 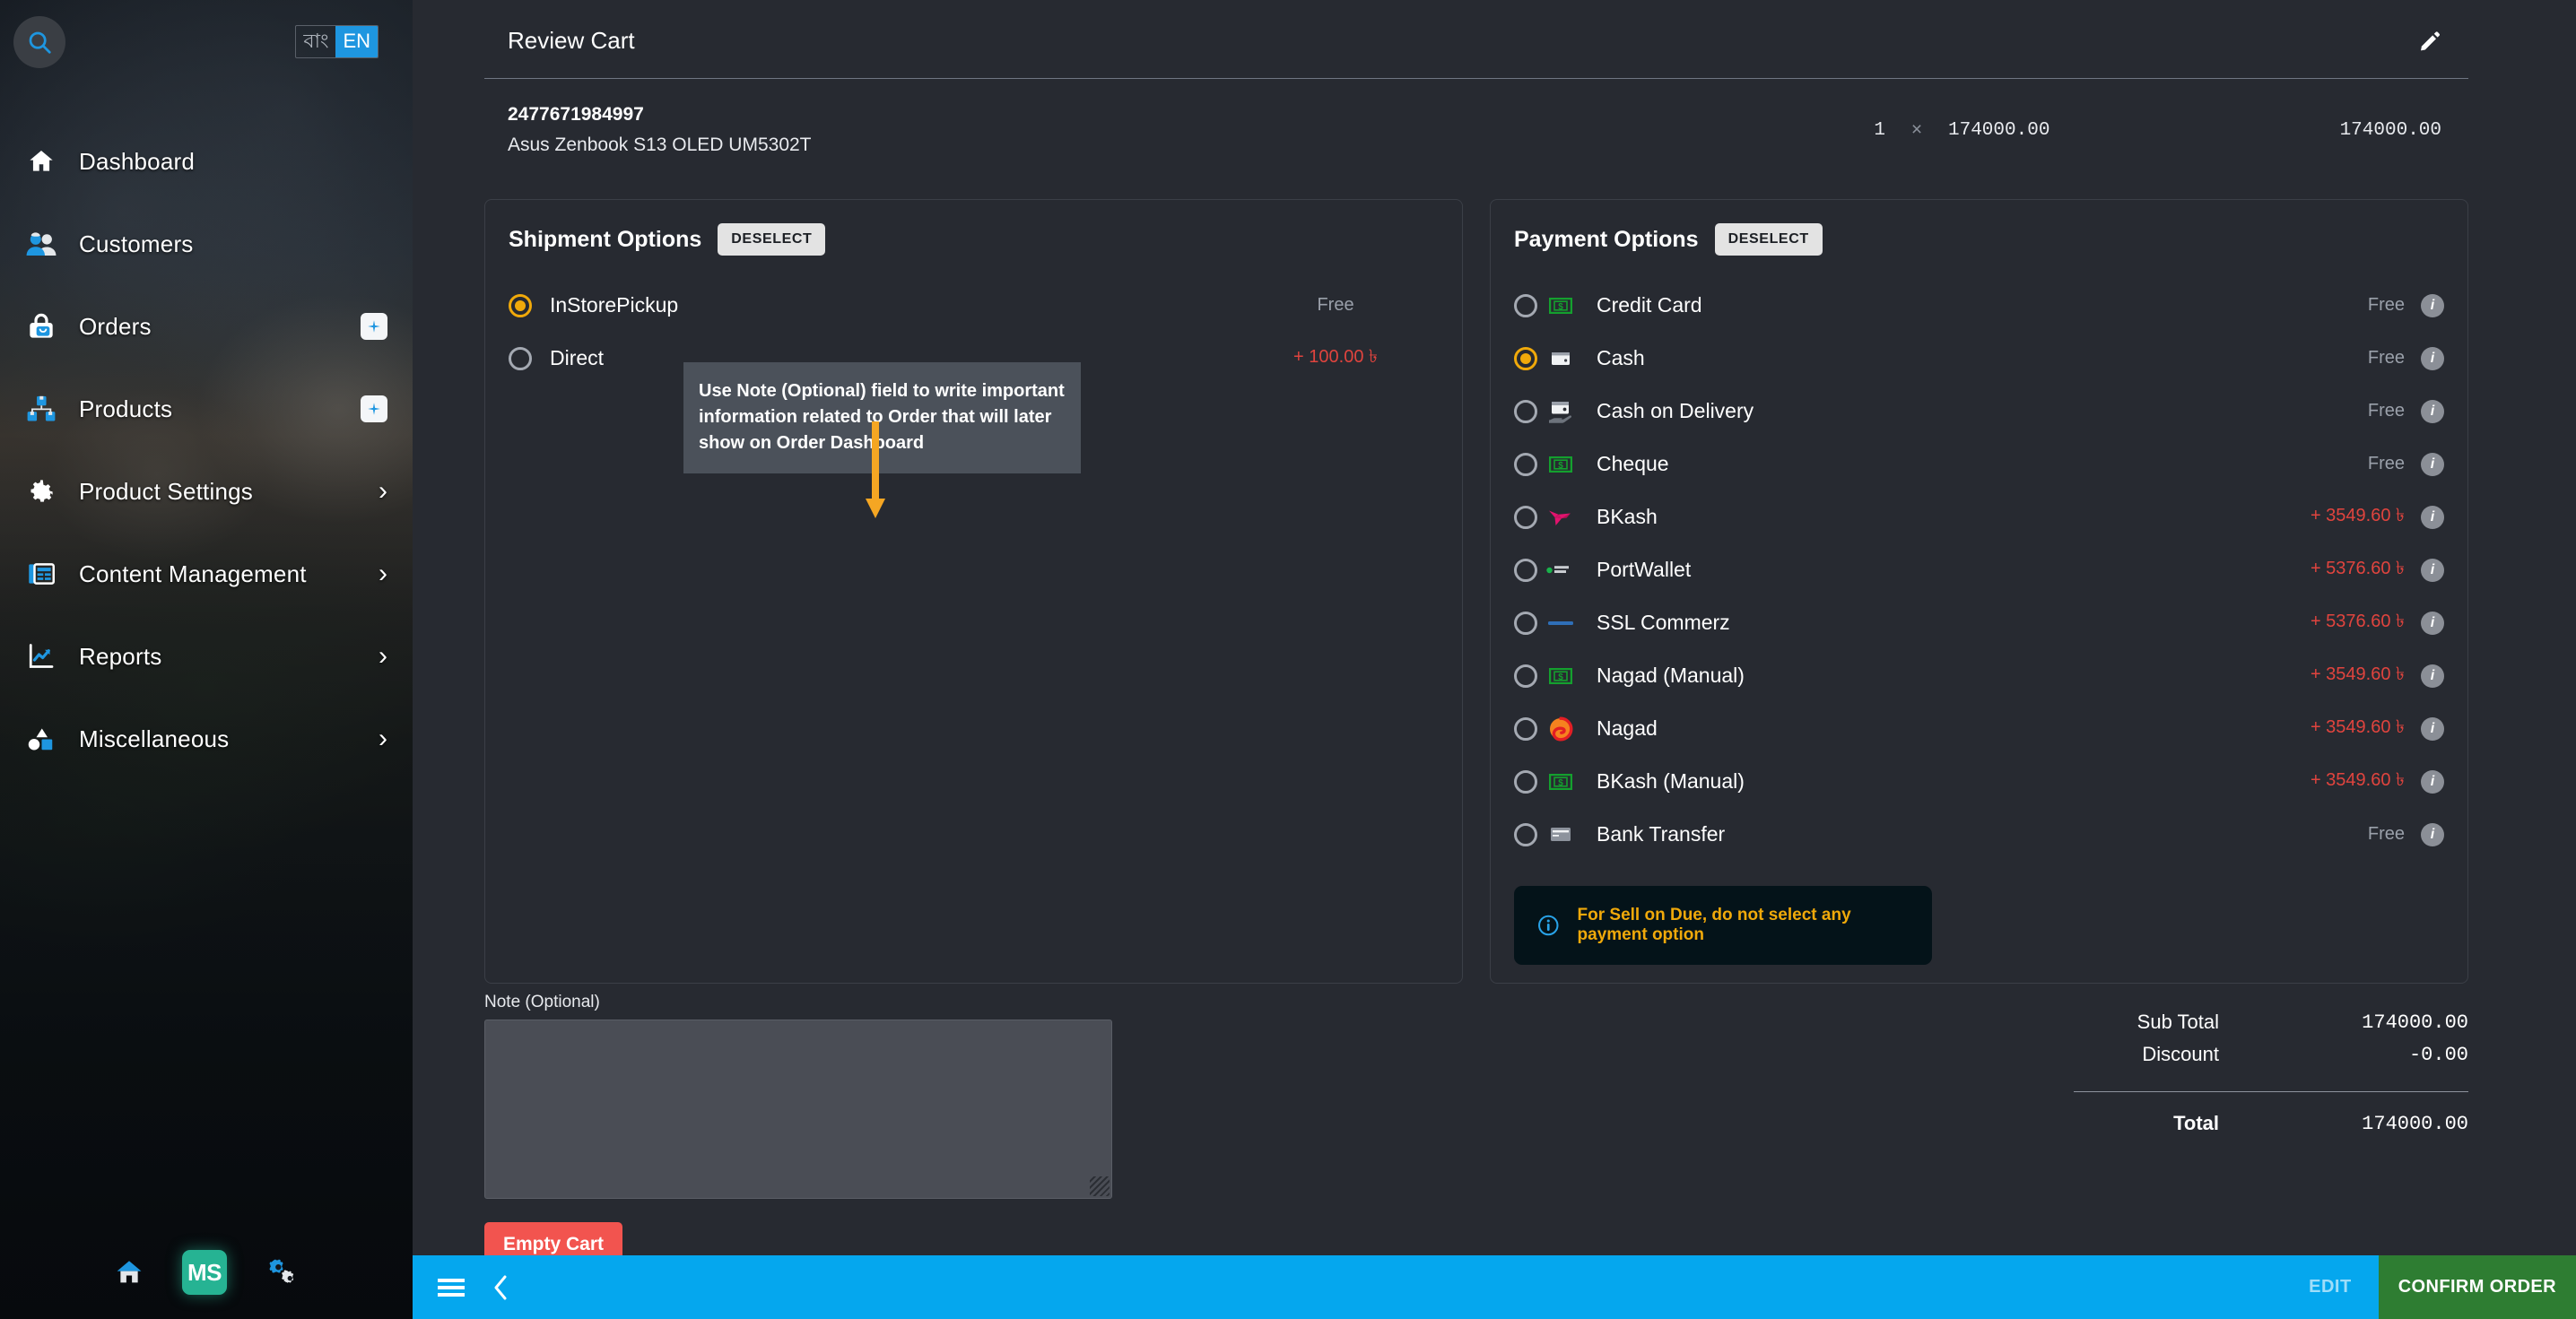 What do you see at coordinates (374, 408) in the screenshot?
I see `add-product-button` at bounding box center [374, 408].